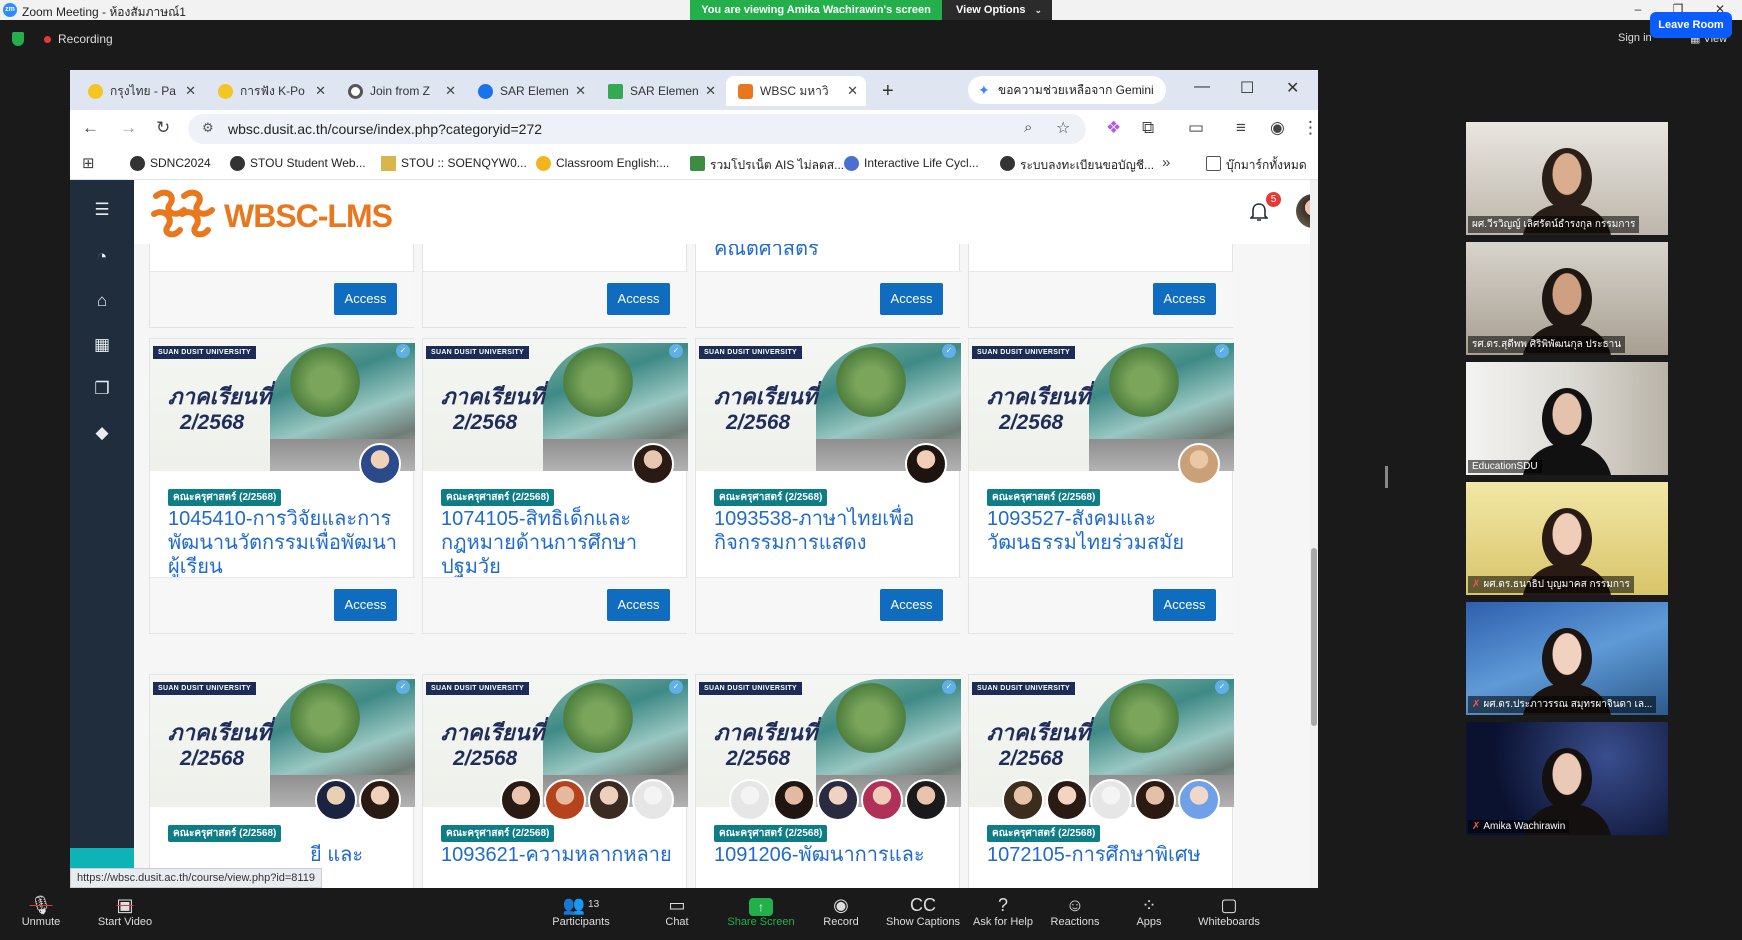 The image size is (1742, 940). I want to click on zoom-lens-icon: ⌕, so click(1028, 127).